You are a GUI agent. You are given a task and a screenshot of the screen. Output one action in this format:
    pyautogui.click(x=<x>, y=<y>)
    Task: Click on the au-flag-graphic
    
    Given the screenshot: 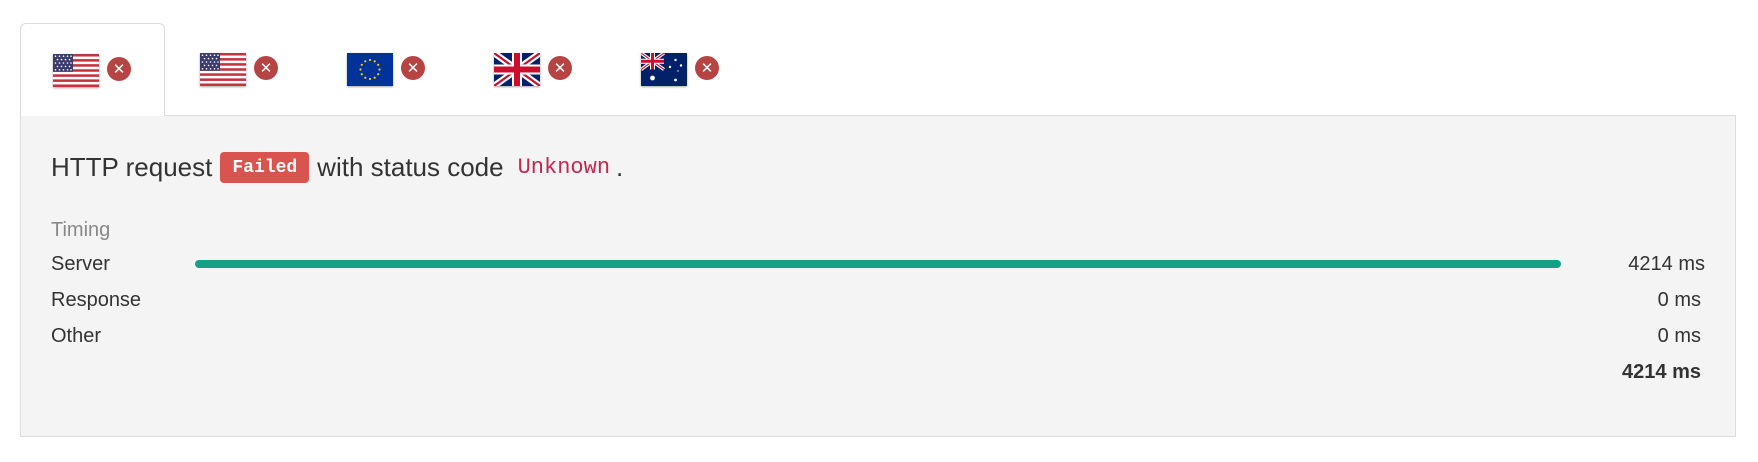 What is the action you would take?
    pyautogui.click(x=664, y=69)
    